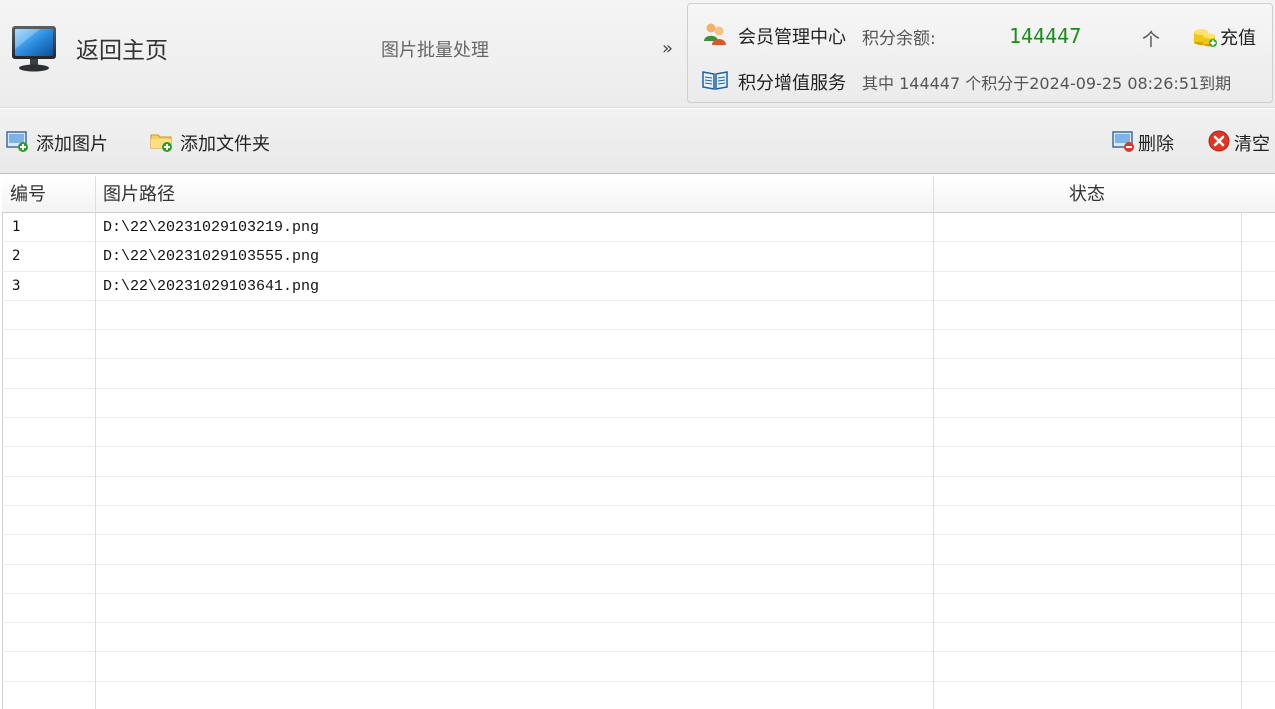  What do you see at coordinates (1151, 40) in the screenshot?
I see `balance-unit: 个` at bounding box center [1151, 40].